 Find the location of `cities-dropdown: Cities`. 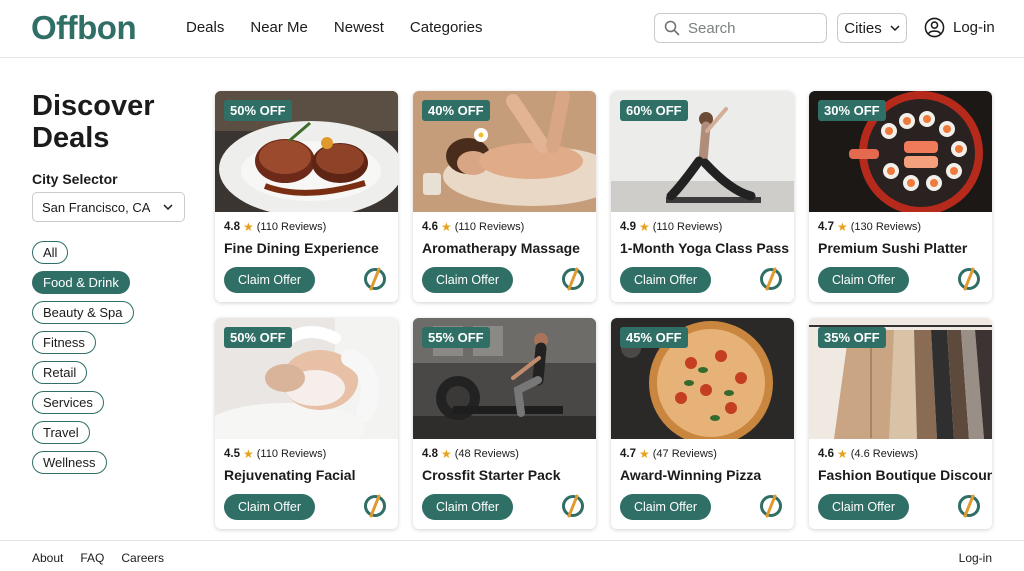

cities-dropdown: Cities is located at coordinates (872, 28).